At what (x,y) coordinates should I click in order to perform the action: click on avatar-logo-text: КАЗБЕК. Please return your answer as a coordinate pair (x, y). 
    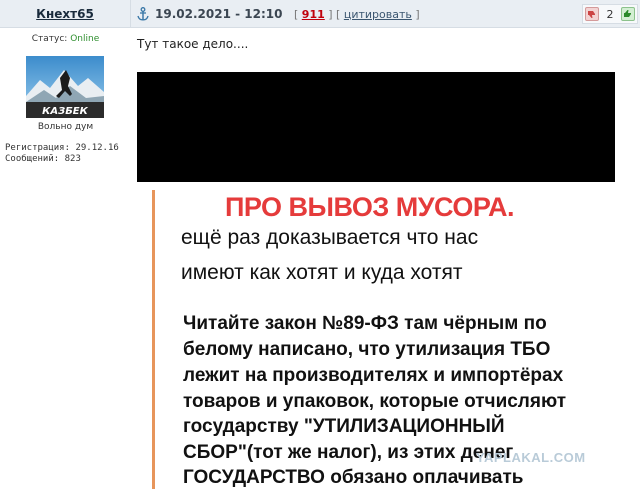
    Looking at the image, I should click on (65, 111).